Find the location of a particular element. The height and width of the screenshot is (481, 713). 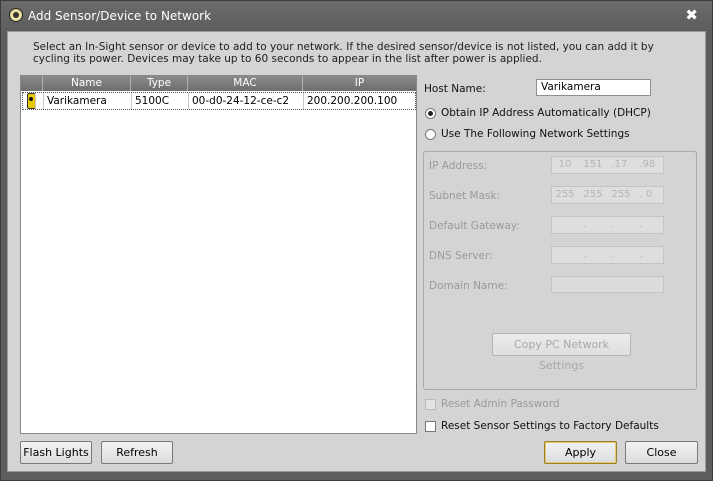

ip-octet: 10 is located at coordinates (565, 164).